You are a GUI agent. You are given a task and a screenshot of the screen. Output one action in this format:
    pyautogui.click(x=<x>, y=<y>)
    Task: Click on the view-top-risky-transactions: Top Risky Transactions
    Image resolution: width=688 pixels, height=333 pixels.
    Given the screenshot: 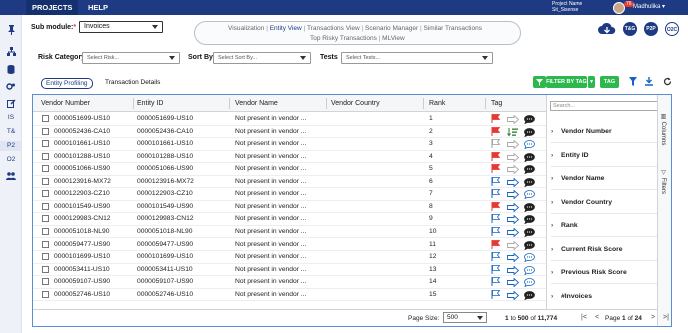 What is the action you would take?
    pyautogui.click(x=343, y=38)
    